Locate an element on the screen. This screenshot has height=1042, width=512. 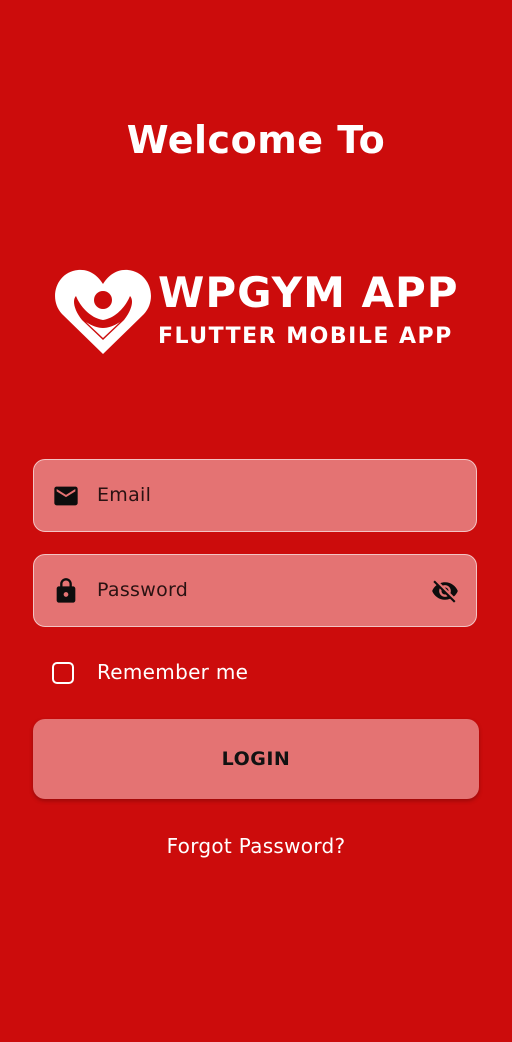
eye-off-icon is located at coordinates (445, 591).